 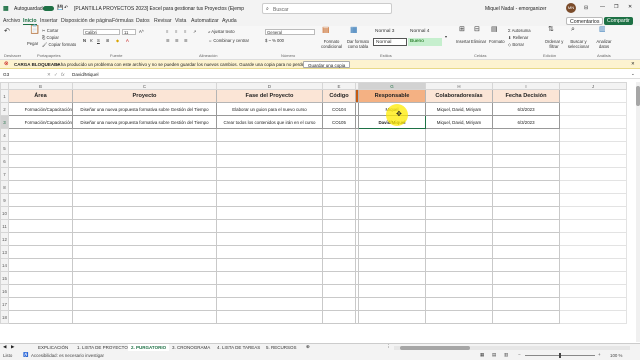 What do you see at coordinates (390, 42) in the screenshot?
I see `style-normal: Normal` at bounding box center [390, 42].